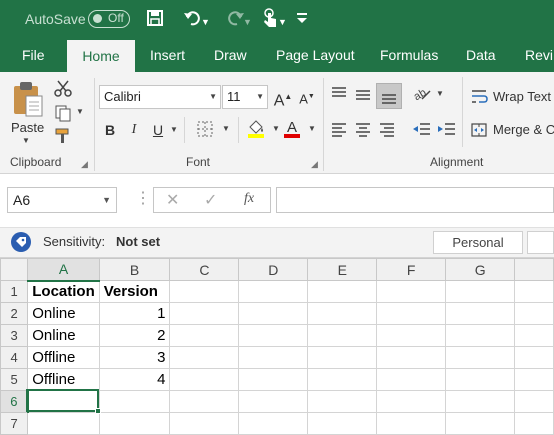 This screenshot has height=435, width=554. Describe the element at coordinates (14, 357) in the screenshot. I see `row-header: 4` at that location.